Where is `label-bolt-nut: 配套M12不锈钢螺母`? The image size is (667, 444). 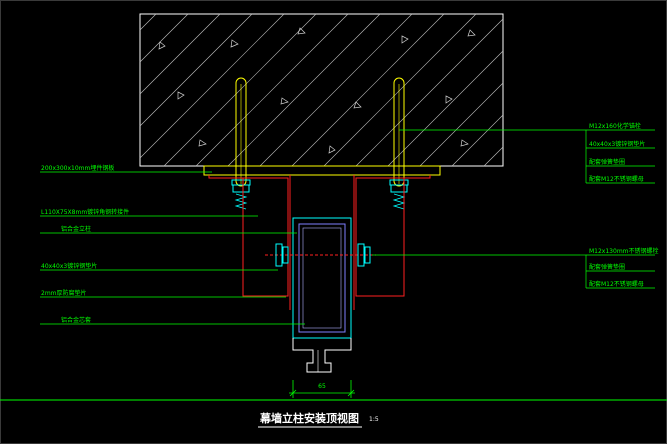 label-bolt-nut: 配套M12不锈钢螺母 is located at coordinates (616, 284).